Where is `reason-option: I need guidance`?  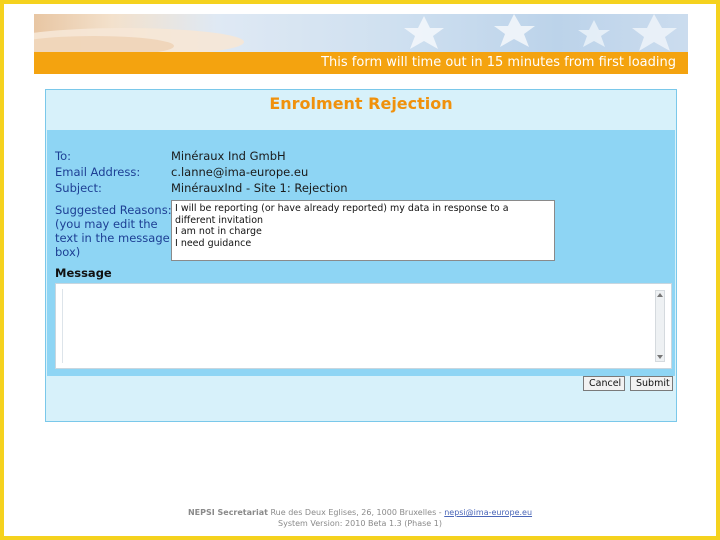
reason-option: I need guidance is located at coordinates (363, 244).